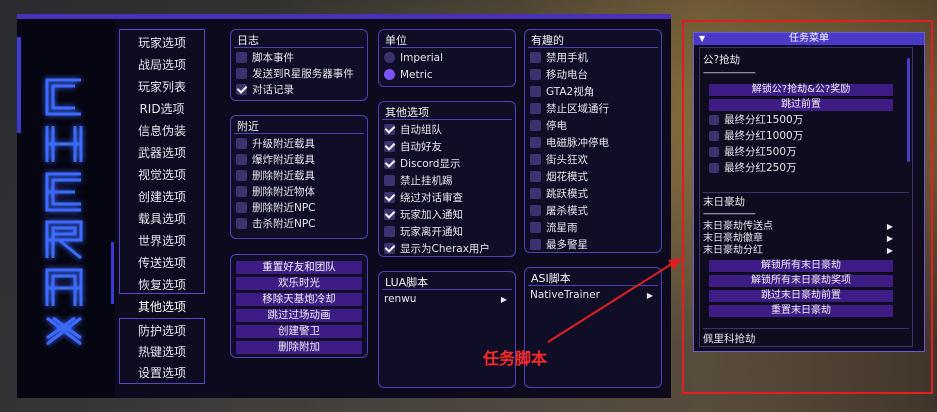 Image resolution: width=937 pixels, height=412 pixels. What do you see at coordinates (421, 147) in the screenshot?
I see `checkbox-label: 自动好友` at bounding box center [421, 147].